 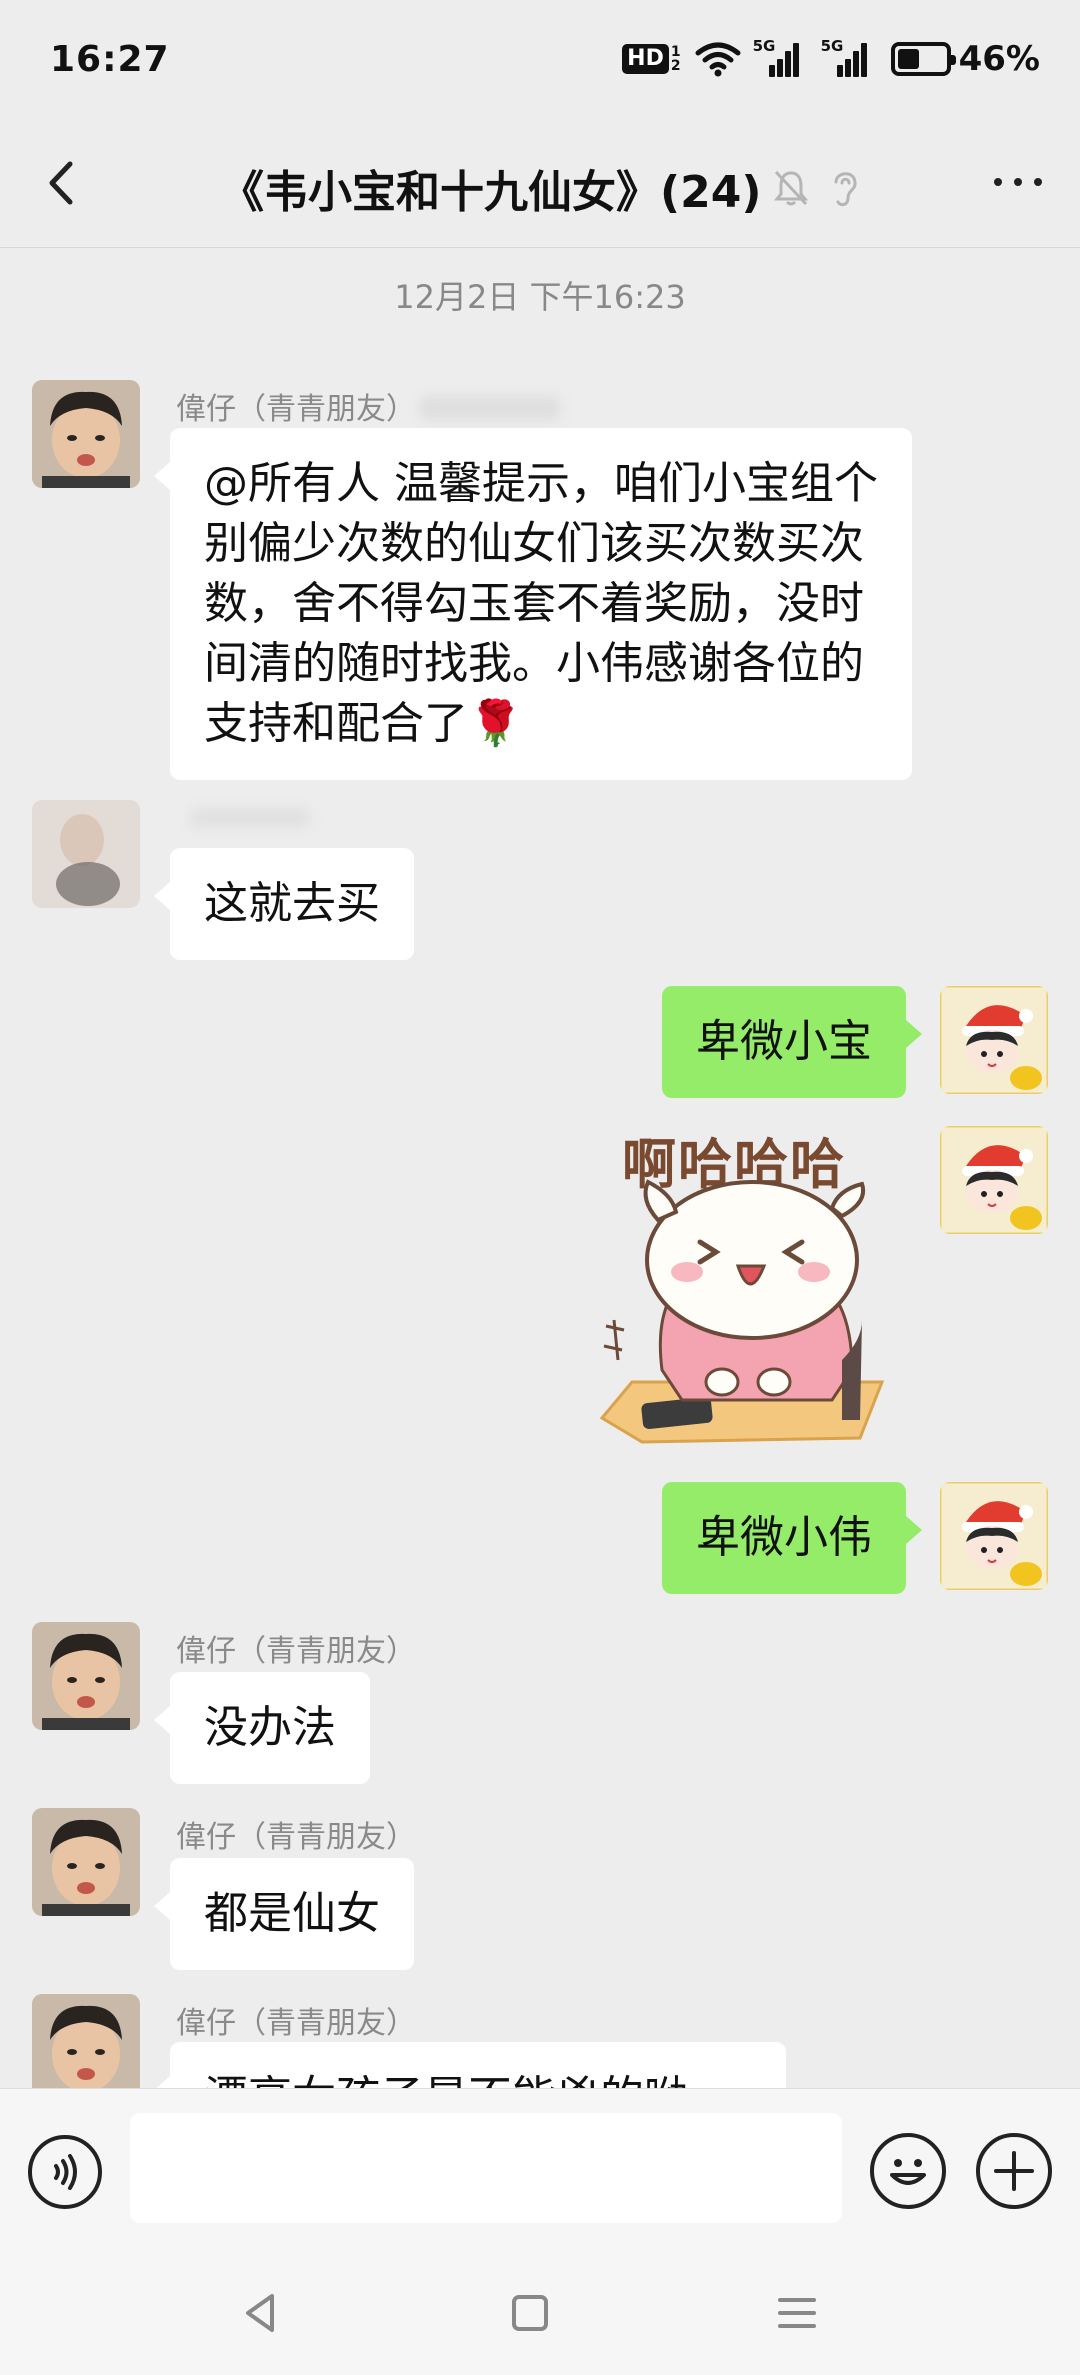 I want to click on emoji-icon, so click(x=908, y=2171).